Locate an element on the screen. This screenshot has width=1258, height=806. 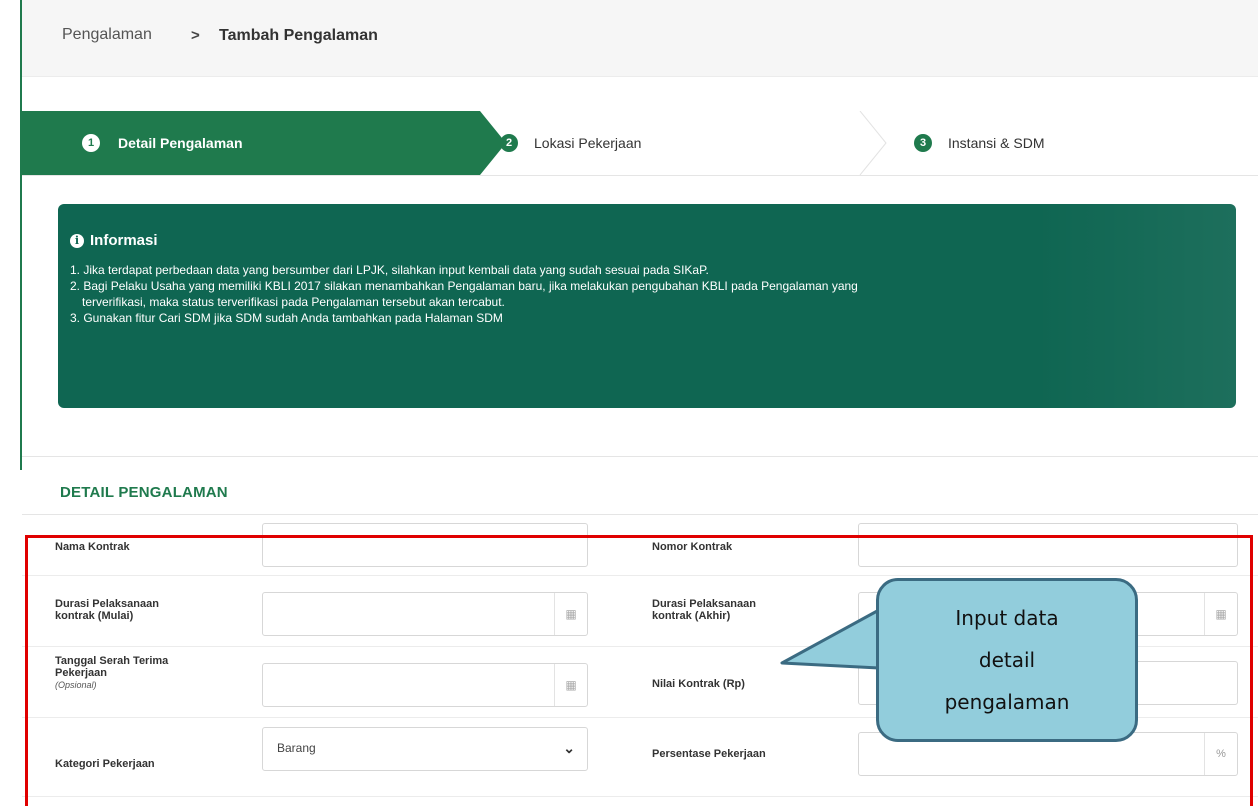
callout-text: Input data detail pengalaman is located at coordinates (1007, 660).